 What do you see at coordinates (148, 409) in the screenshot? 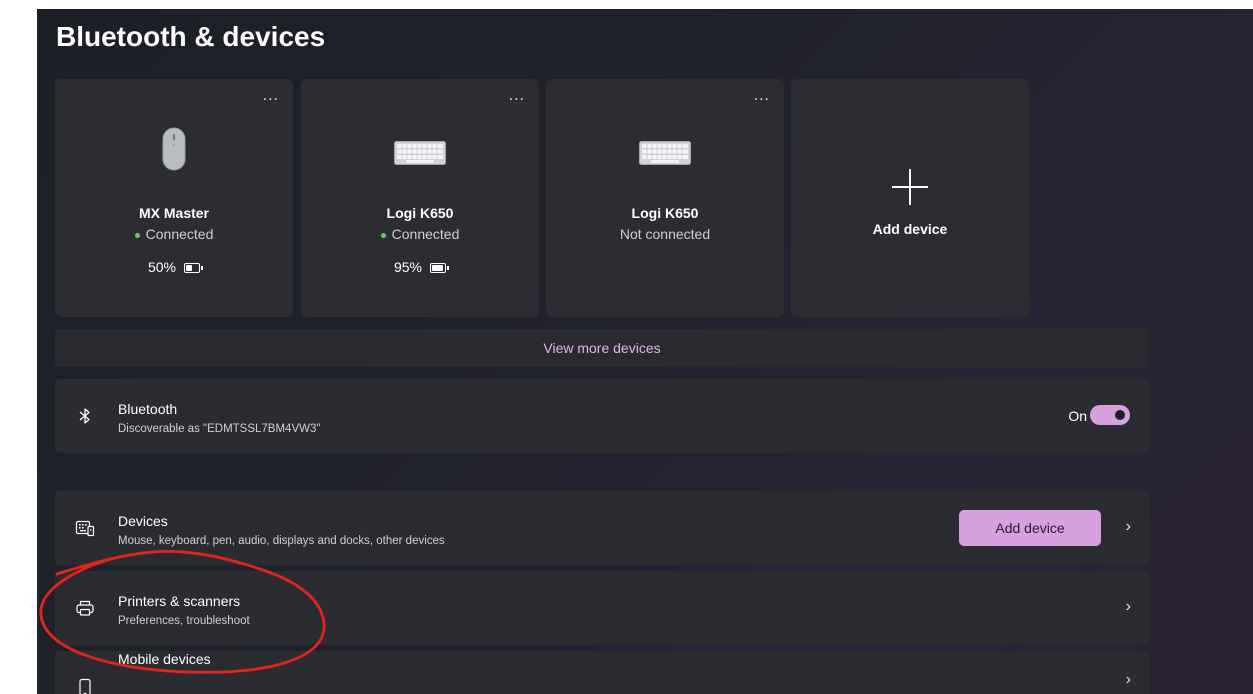
I see `row-title: Bluetooth` at bounding box center [148, 409].